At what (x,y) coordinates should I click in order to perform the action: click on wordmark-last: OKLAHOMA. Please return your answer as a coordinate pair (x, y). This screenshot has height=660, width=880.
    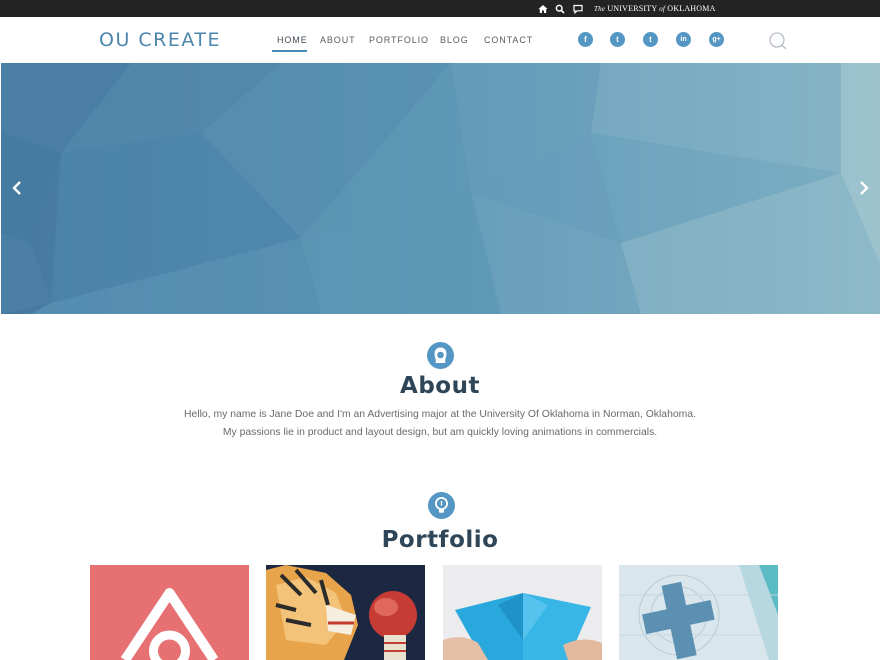
    Looking at the image, I should click on (691, 8).